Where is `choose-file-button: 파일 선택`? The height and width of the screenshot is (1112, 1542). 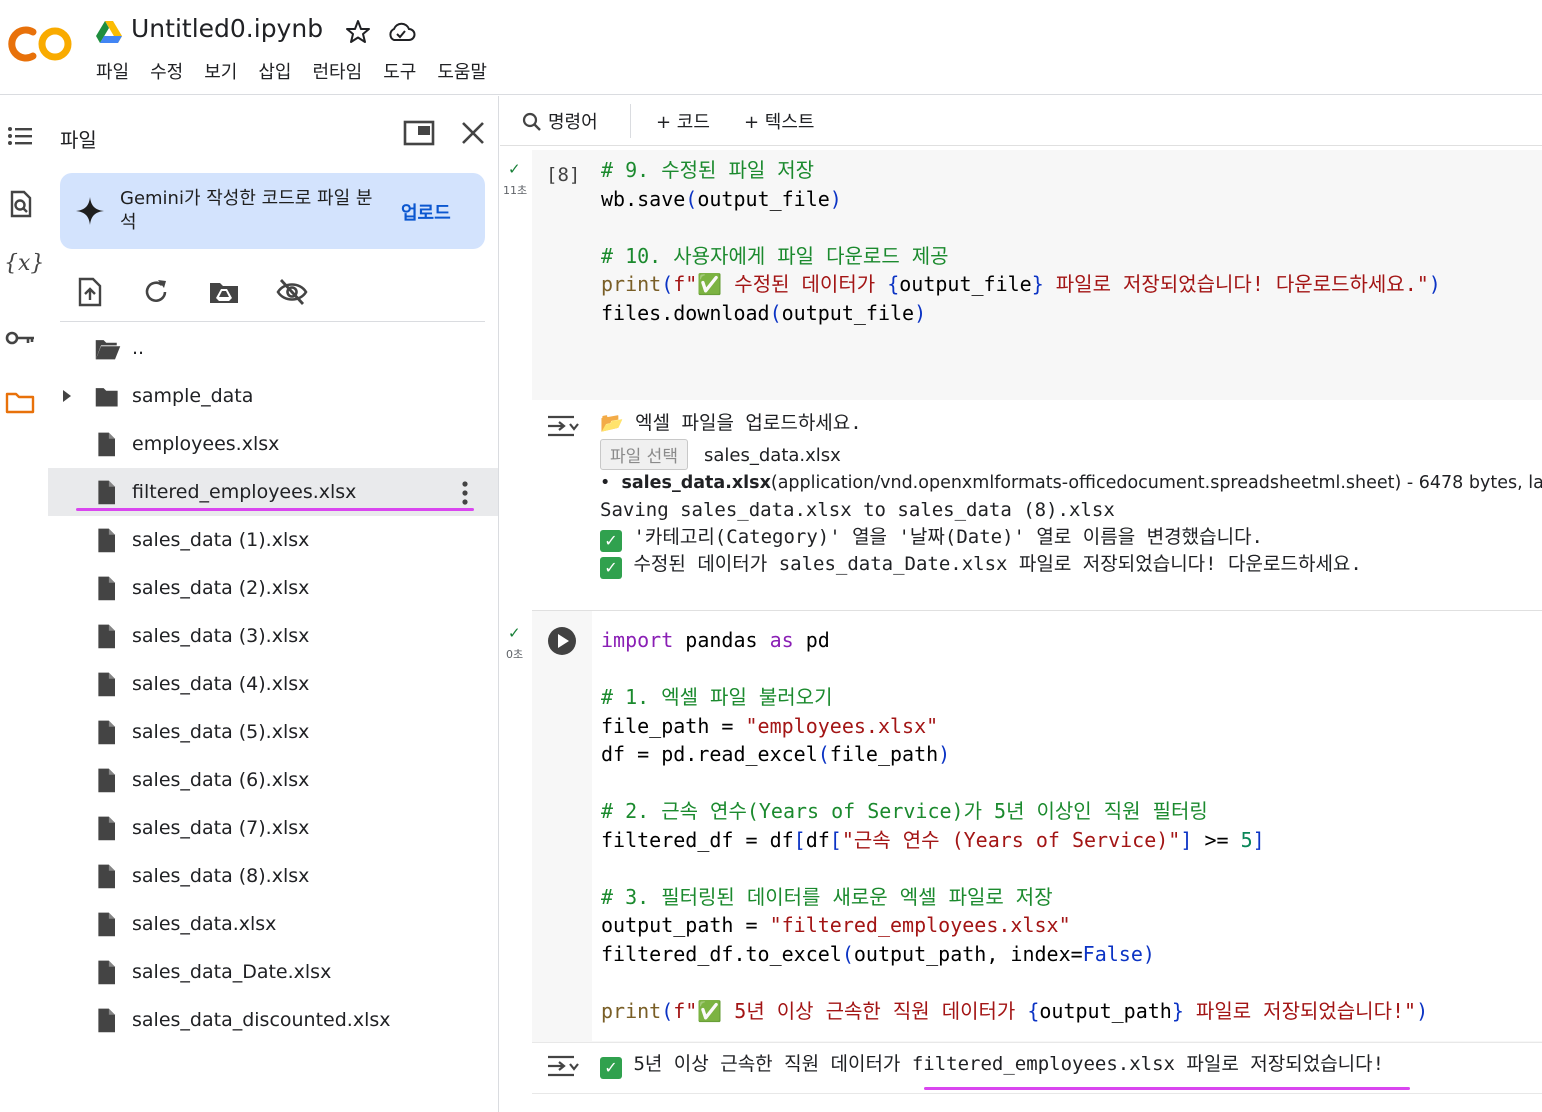 choose-file-button: 파일 선택 is located at coordinates (644, 454).